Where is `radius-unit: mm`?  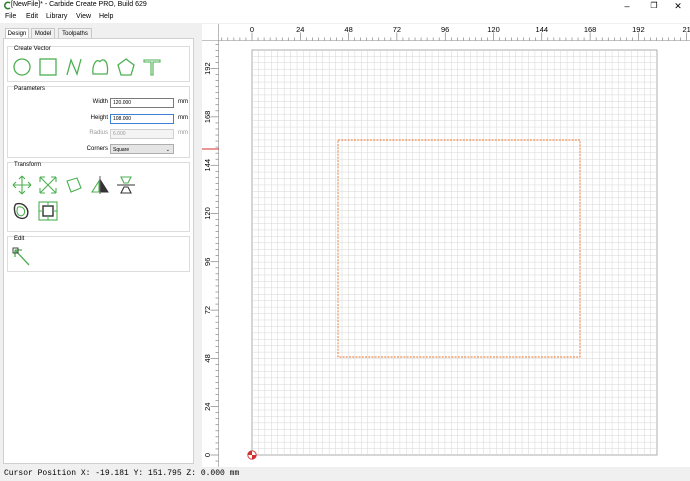
radius-unit: mm is located at coordinates (183, 133).